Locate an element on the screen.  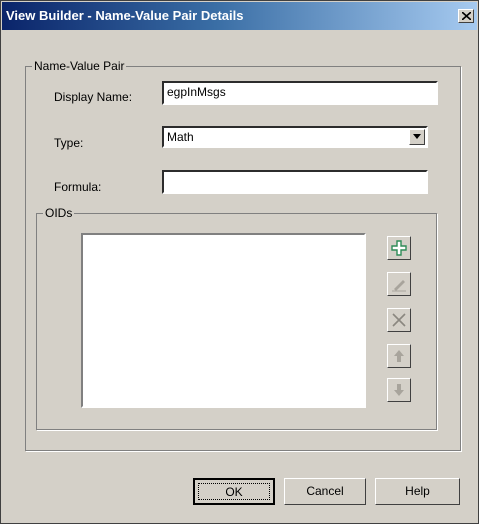
window-title: View Builder - Name-Value Pair Details is located at coordinates (125, 15).